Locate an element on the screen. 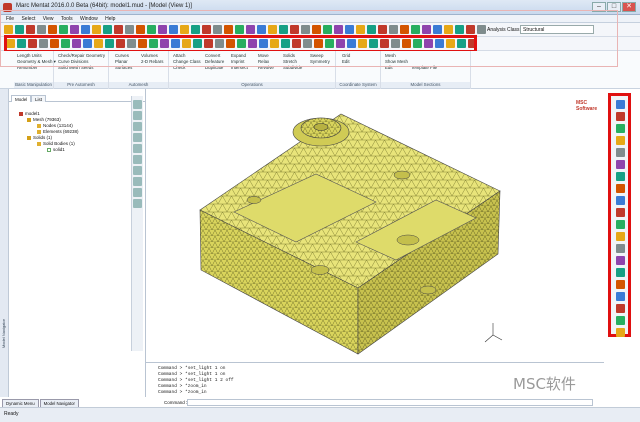  ribbon-imprint: Imprint is located at coordinates (237, 61).